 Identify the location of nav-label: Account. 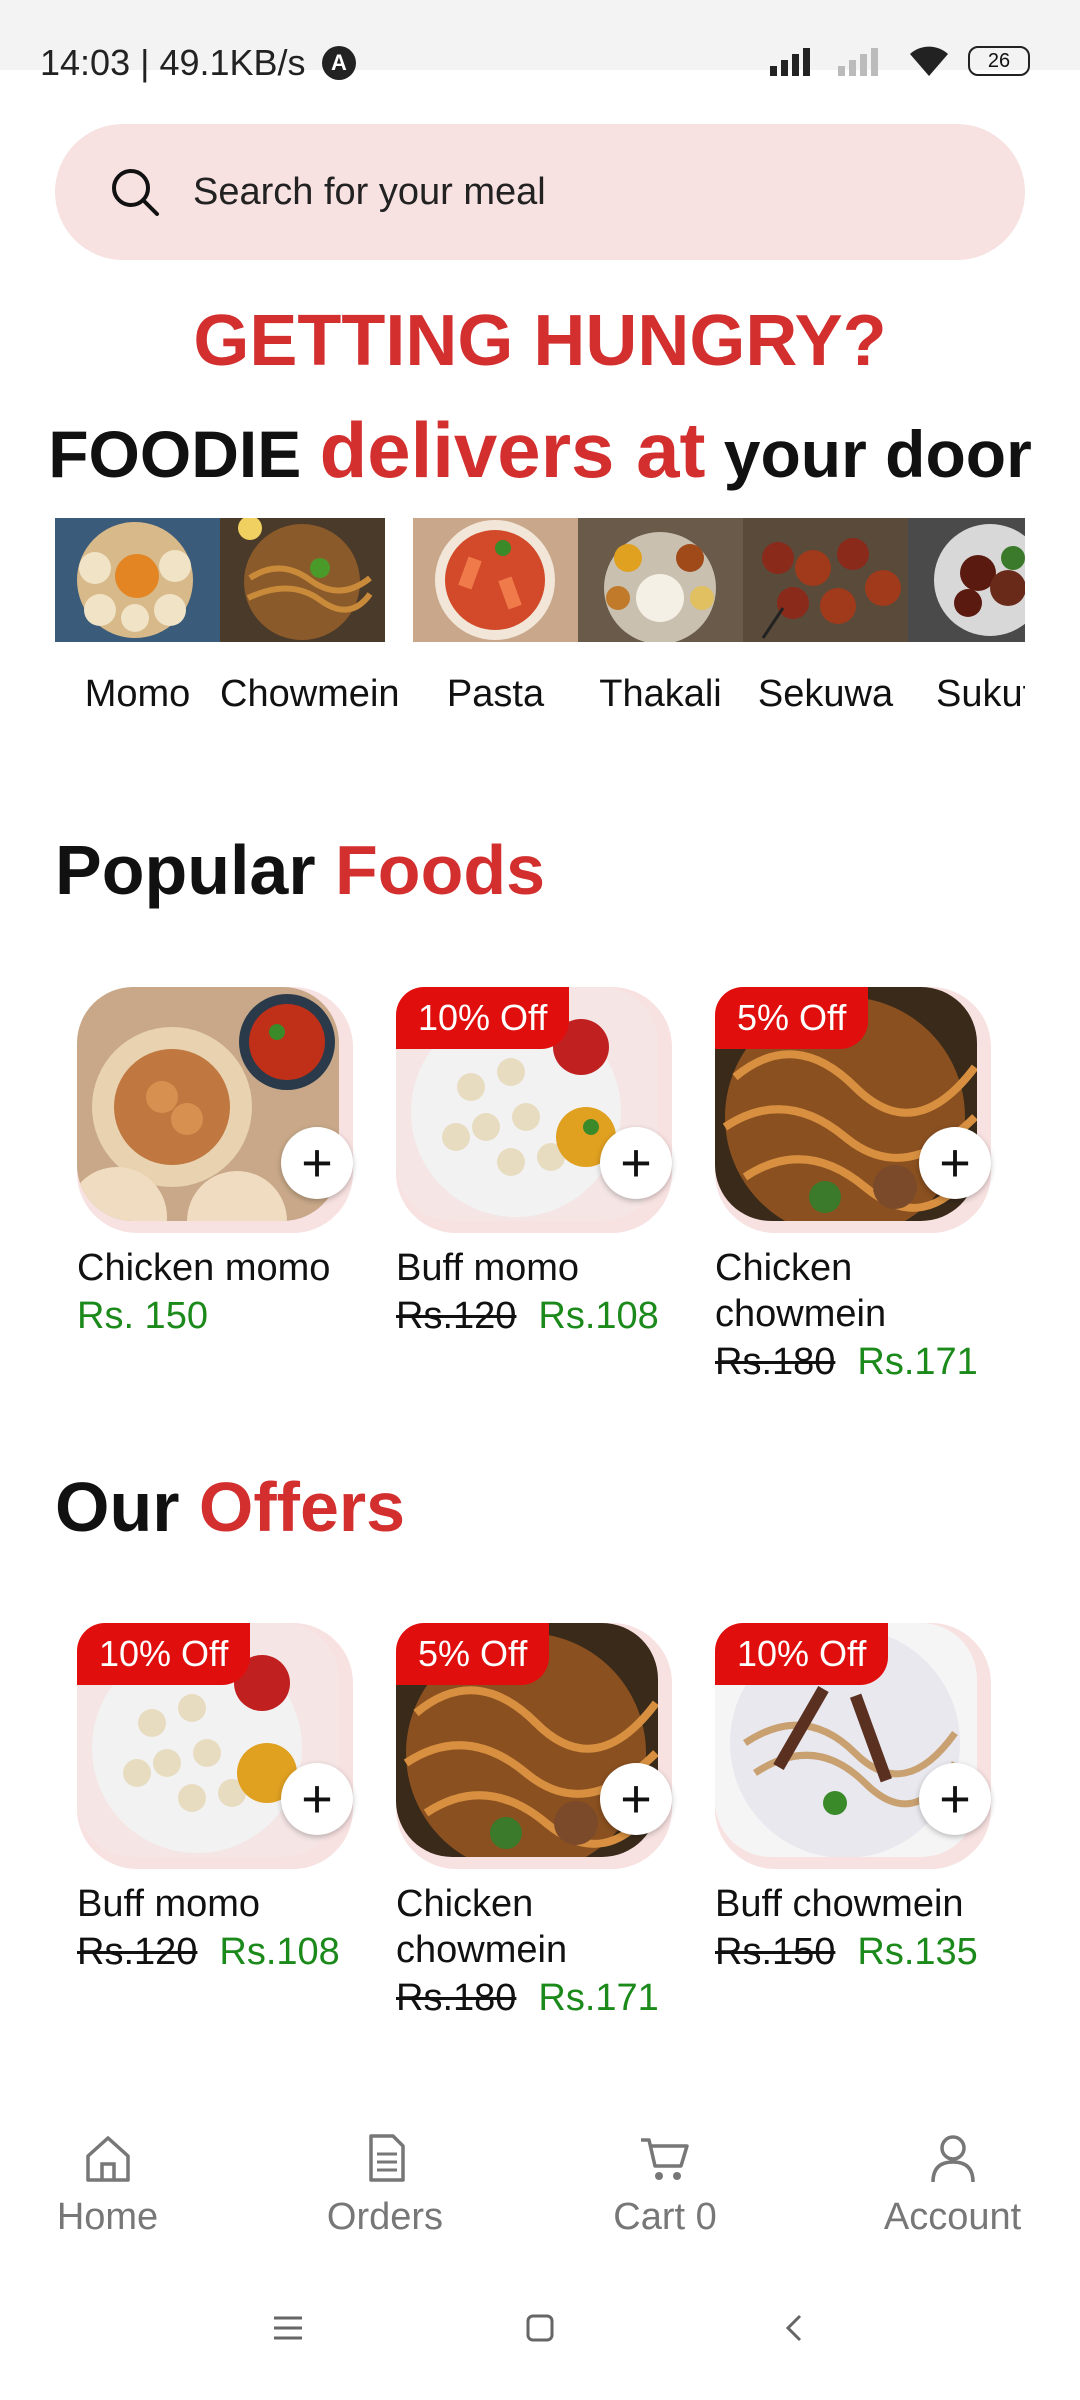
(952, 2217).